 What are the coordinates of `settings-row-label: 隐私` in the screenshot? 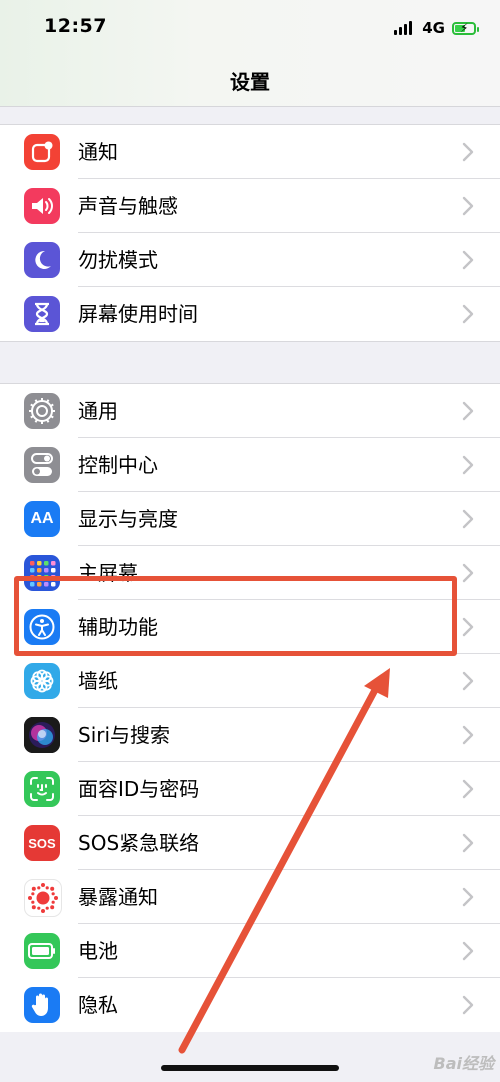 It's located at (98, 1005).